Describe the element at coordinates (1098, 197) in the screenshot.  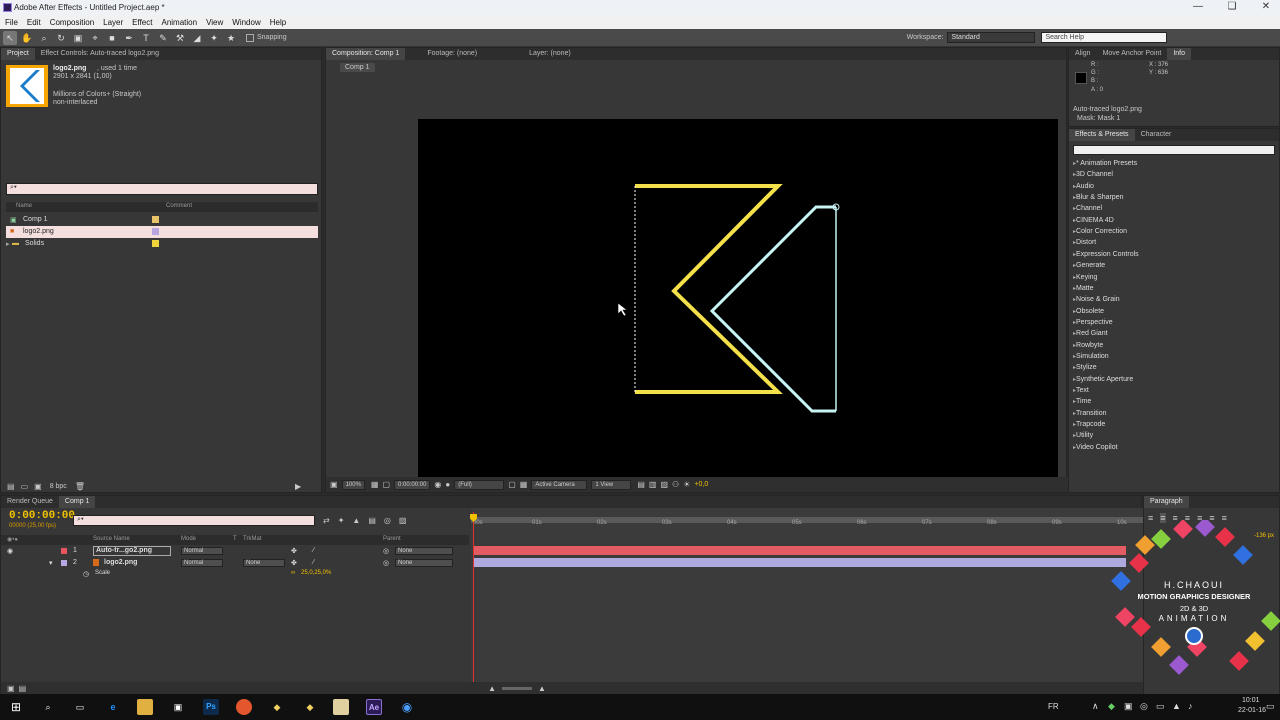
I see `effect-category-item: Blur & Sharpen` at that location.